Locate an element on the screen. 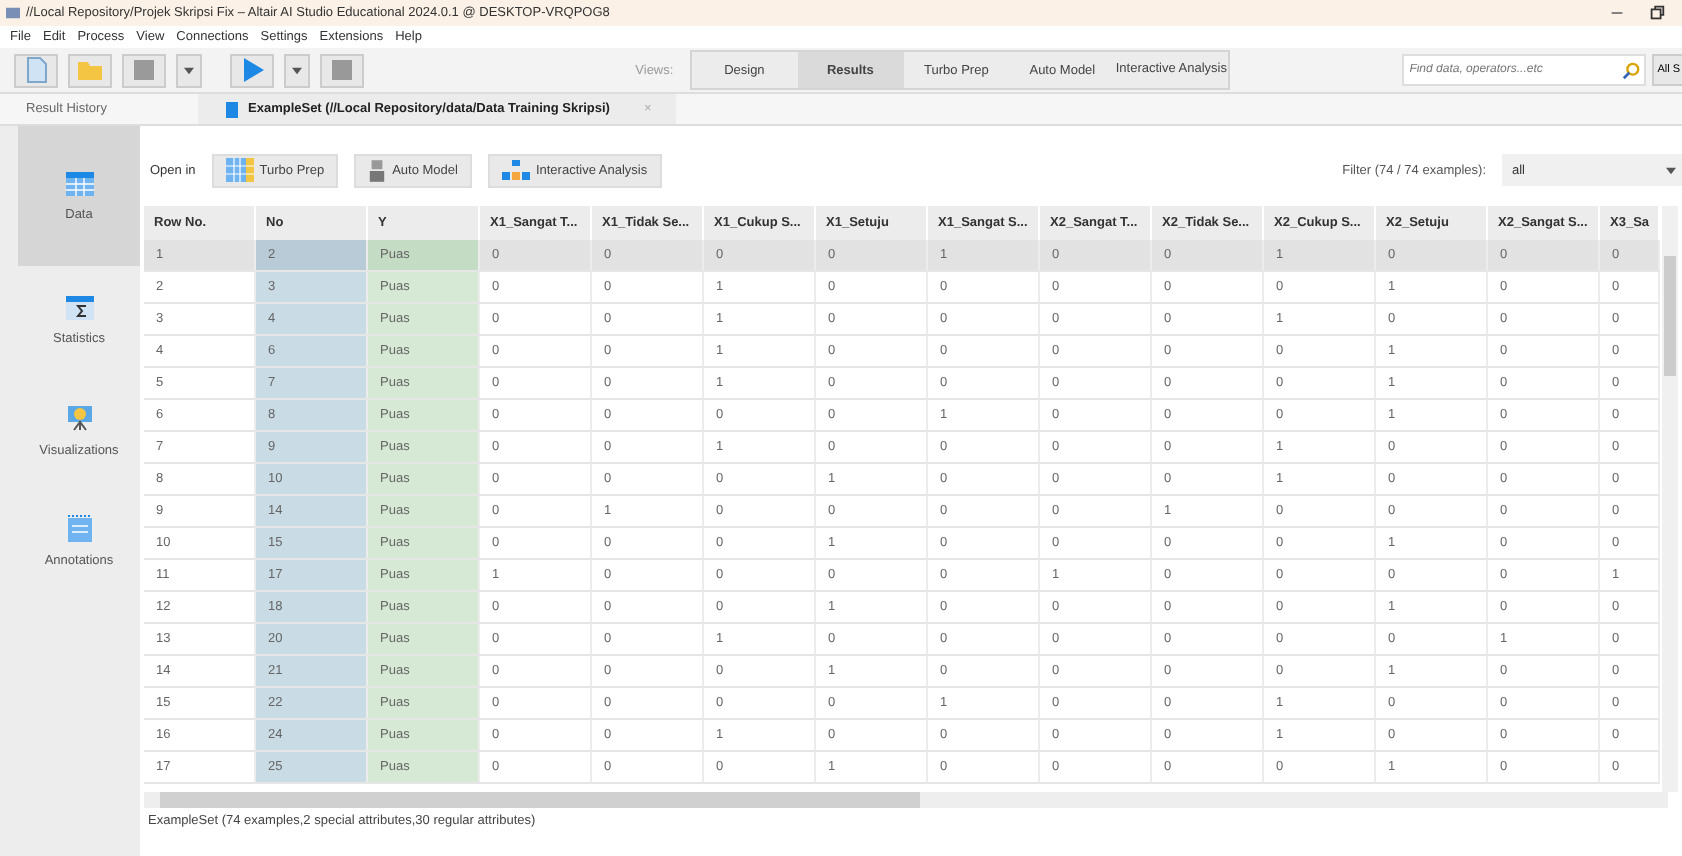  save-button is located at coordinates (144, 70).